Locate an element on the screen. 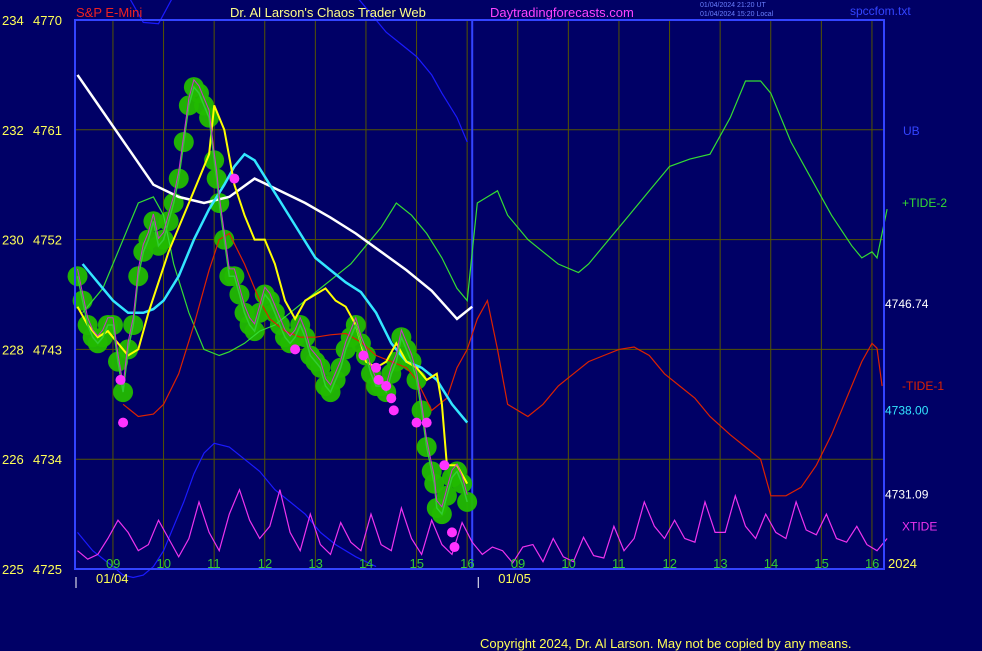 The width and height of the screenshot is (982, 651). site-link: Daytradingforecasts.com is located at coordinates (562, 12).